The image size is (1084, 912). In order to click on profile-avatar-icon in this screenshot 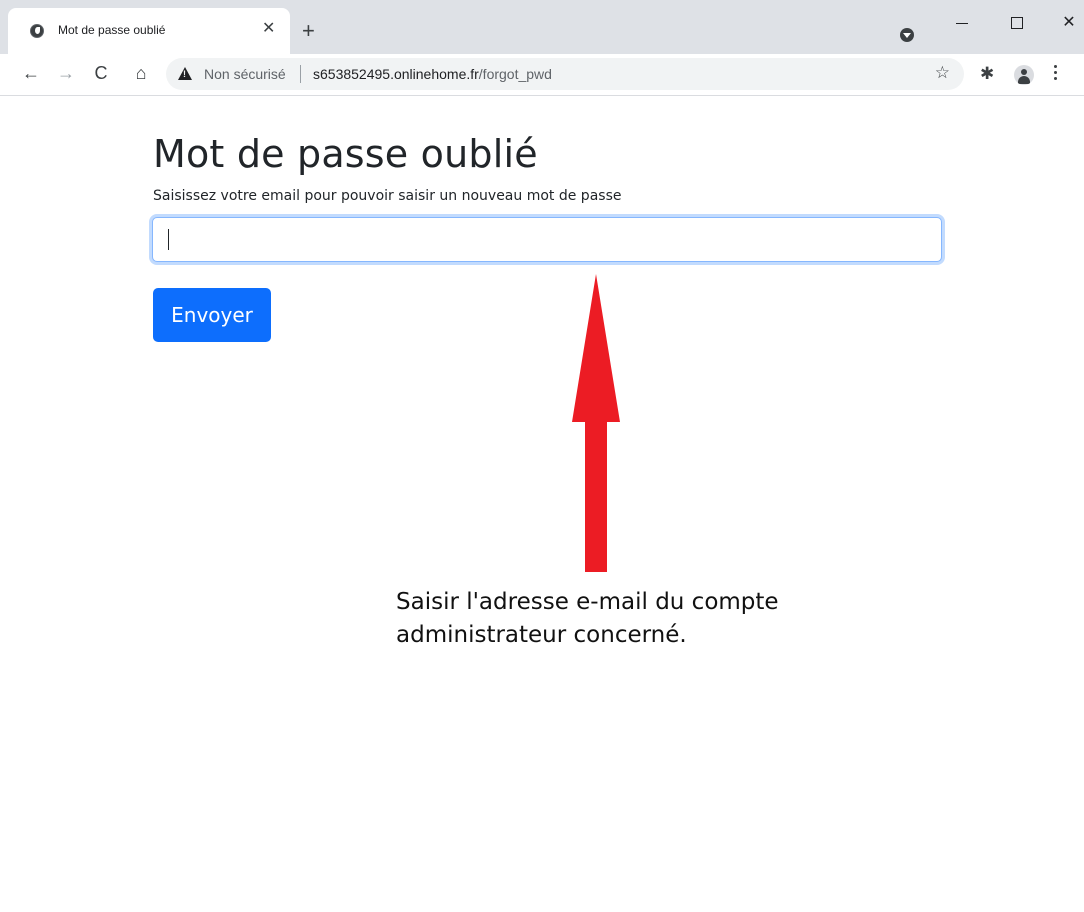, I will do `click(1024, 75)`.